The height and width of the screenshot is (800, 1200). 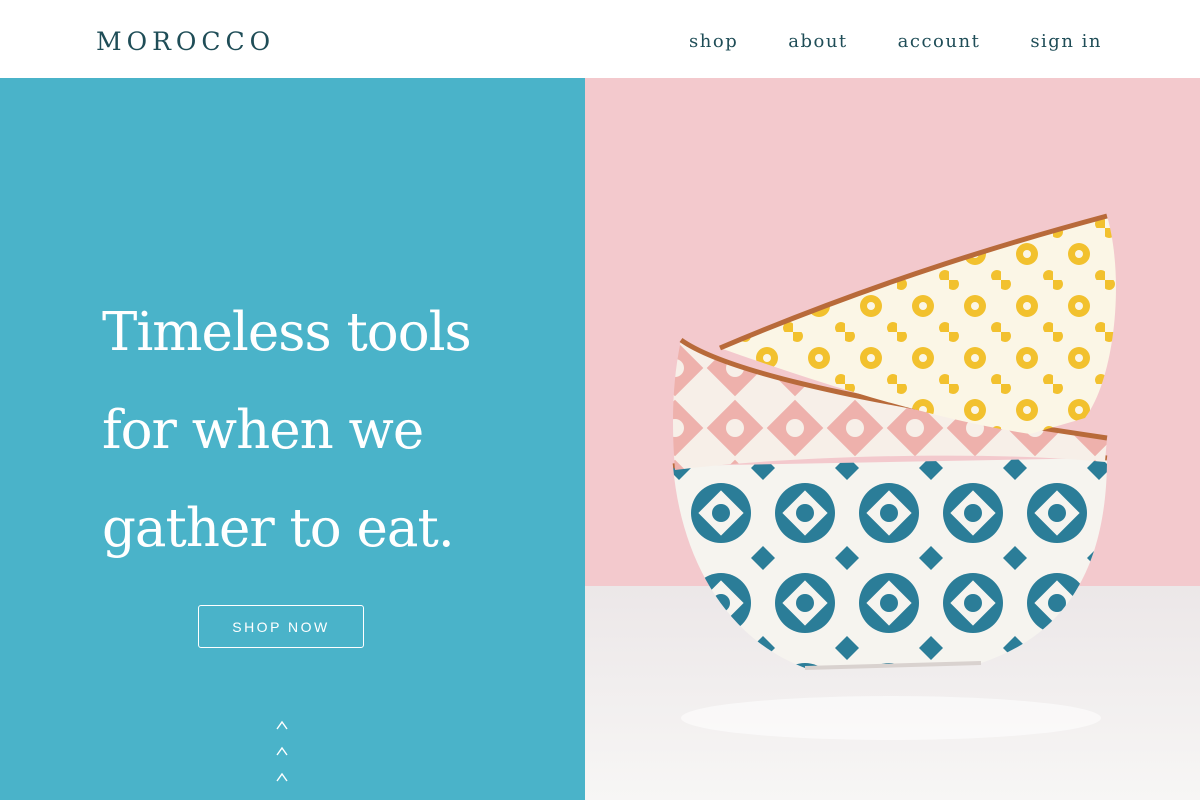 What do you see at coordinates (713, 42) in the screenshot?
I see `nav-shop-link: shop` at bounding box center [713, 42].